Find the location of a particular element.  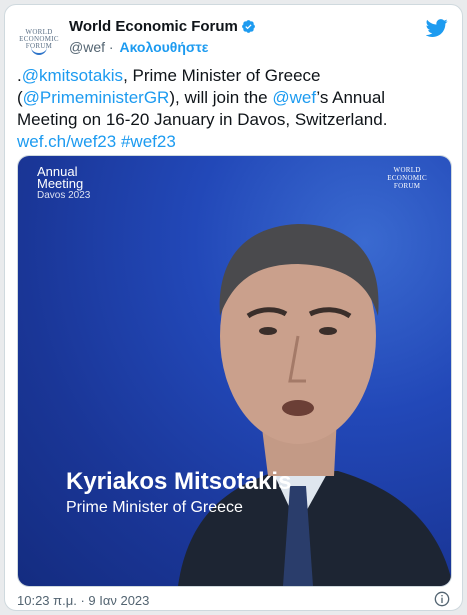

verified-badge-icon is located at coordinates (248, 26).